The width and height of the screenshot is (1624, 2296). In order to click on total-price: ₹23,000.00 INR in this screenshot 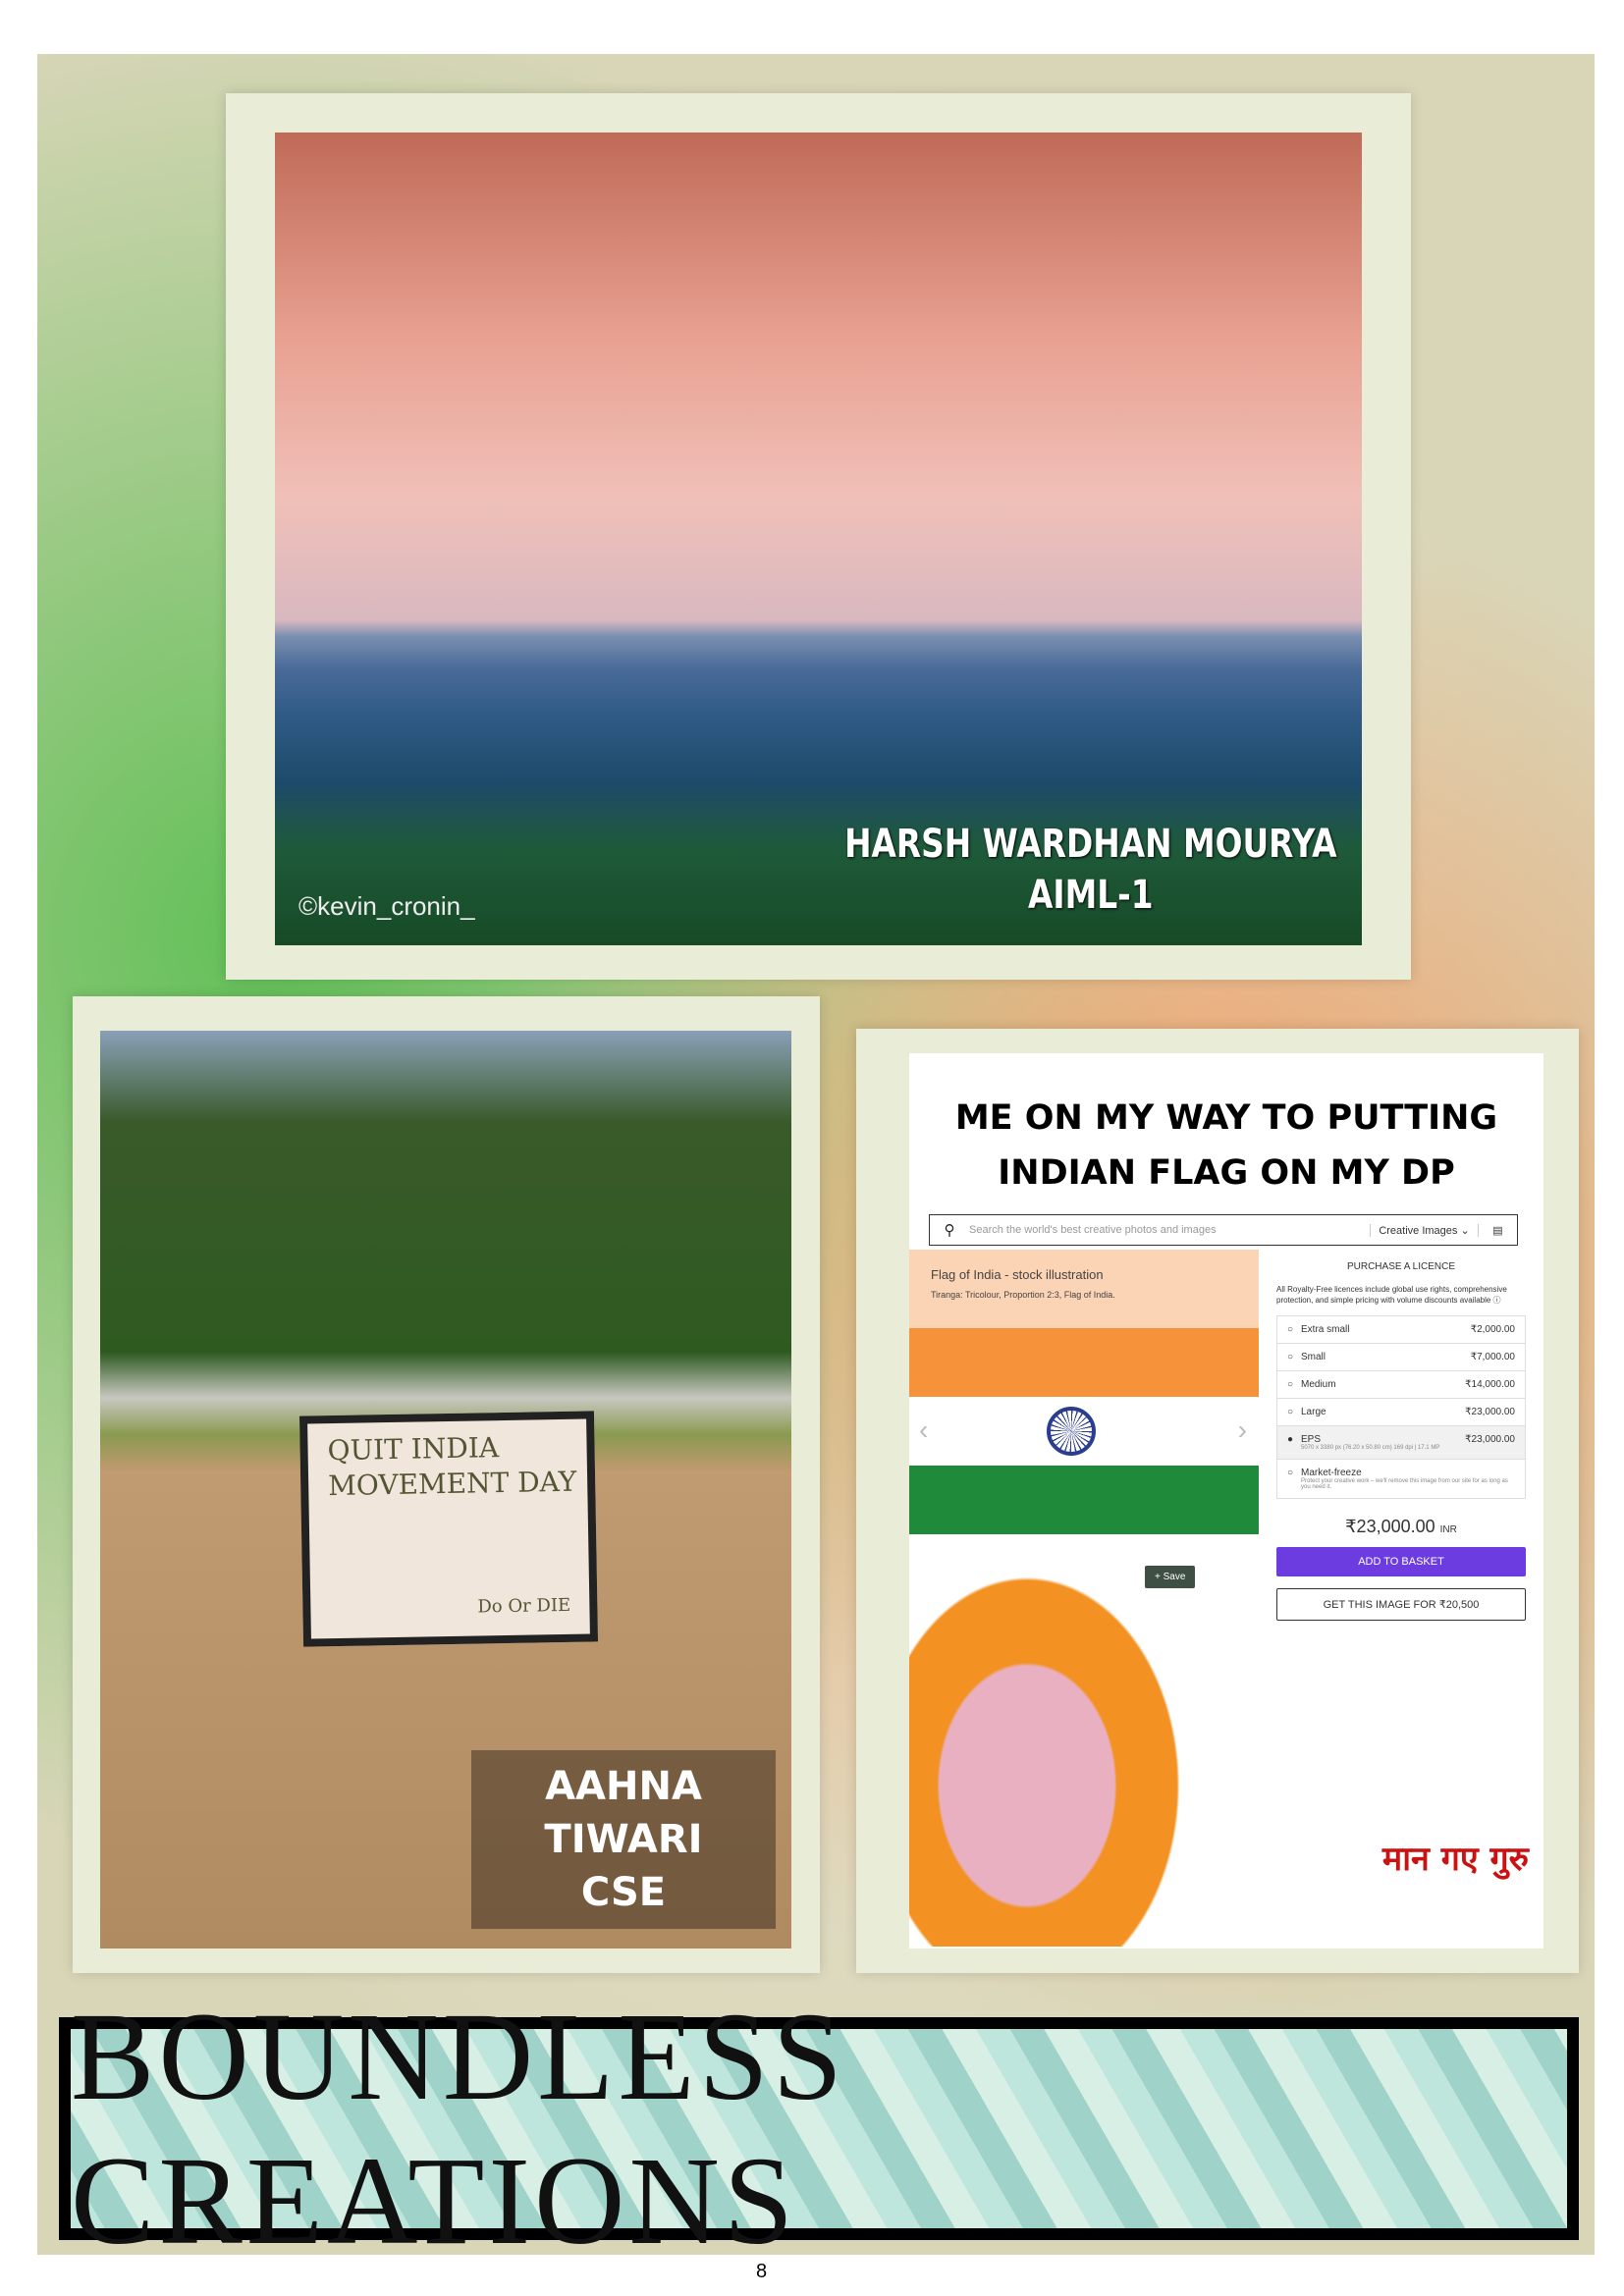, I will do `click(1401, 1527)`.